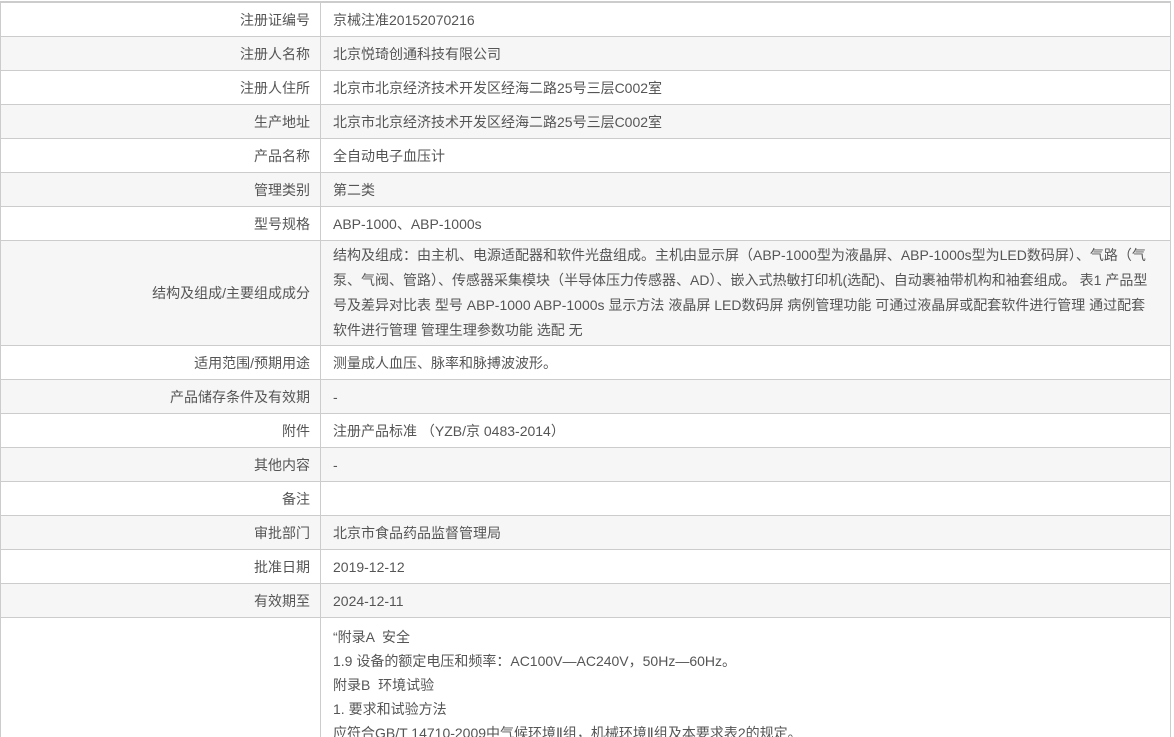 The height and width of the screenshot is (737, 1174). Describe the element at coordinates (161, 53) in the screenshot. I see `row-label: 注册人名称` at that location.